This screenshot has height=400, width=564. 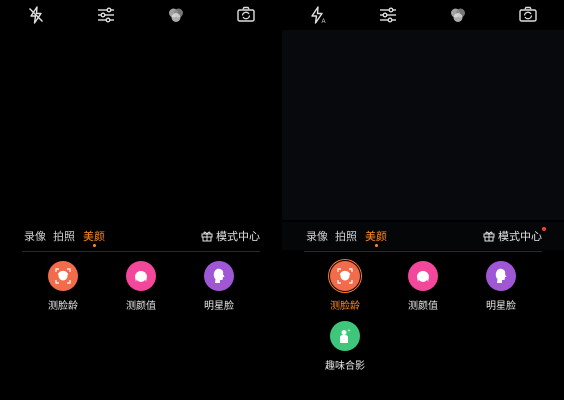 What do you see at coordinates (345, 336) in the screenshot?
I see `group-photo-icon: +` at bounding box center [345, 336].